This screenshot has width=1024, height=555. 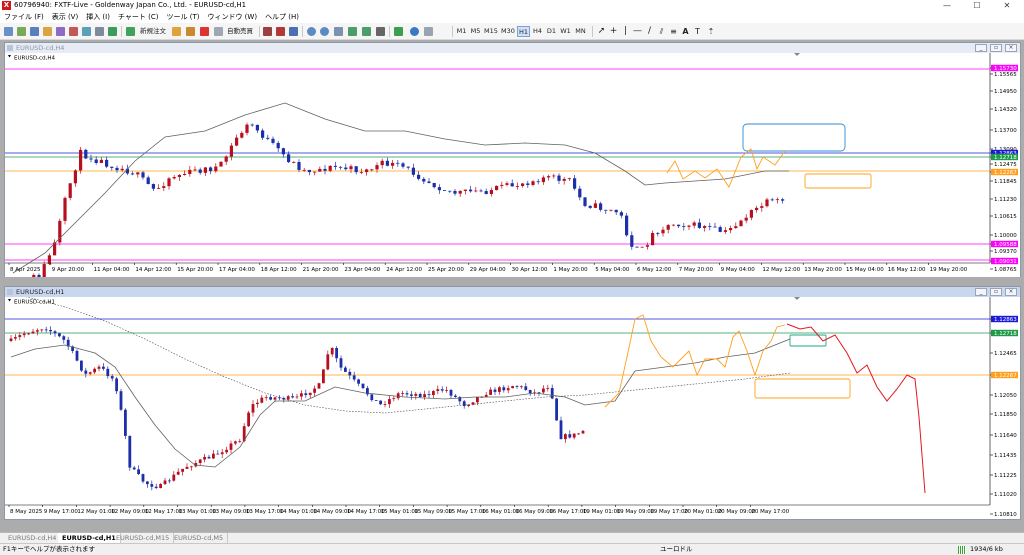 What do you see at coordinates (86, 31) in the screenshot?
I see `strategy-tester-icon` at bounding box center [86, 31].